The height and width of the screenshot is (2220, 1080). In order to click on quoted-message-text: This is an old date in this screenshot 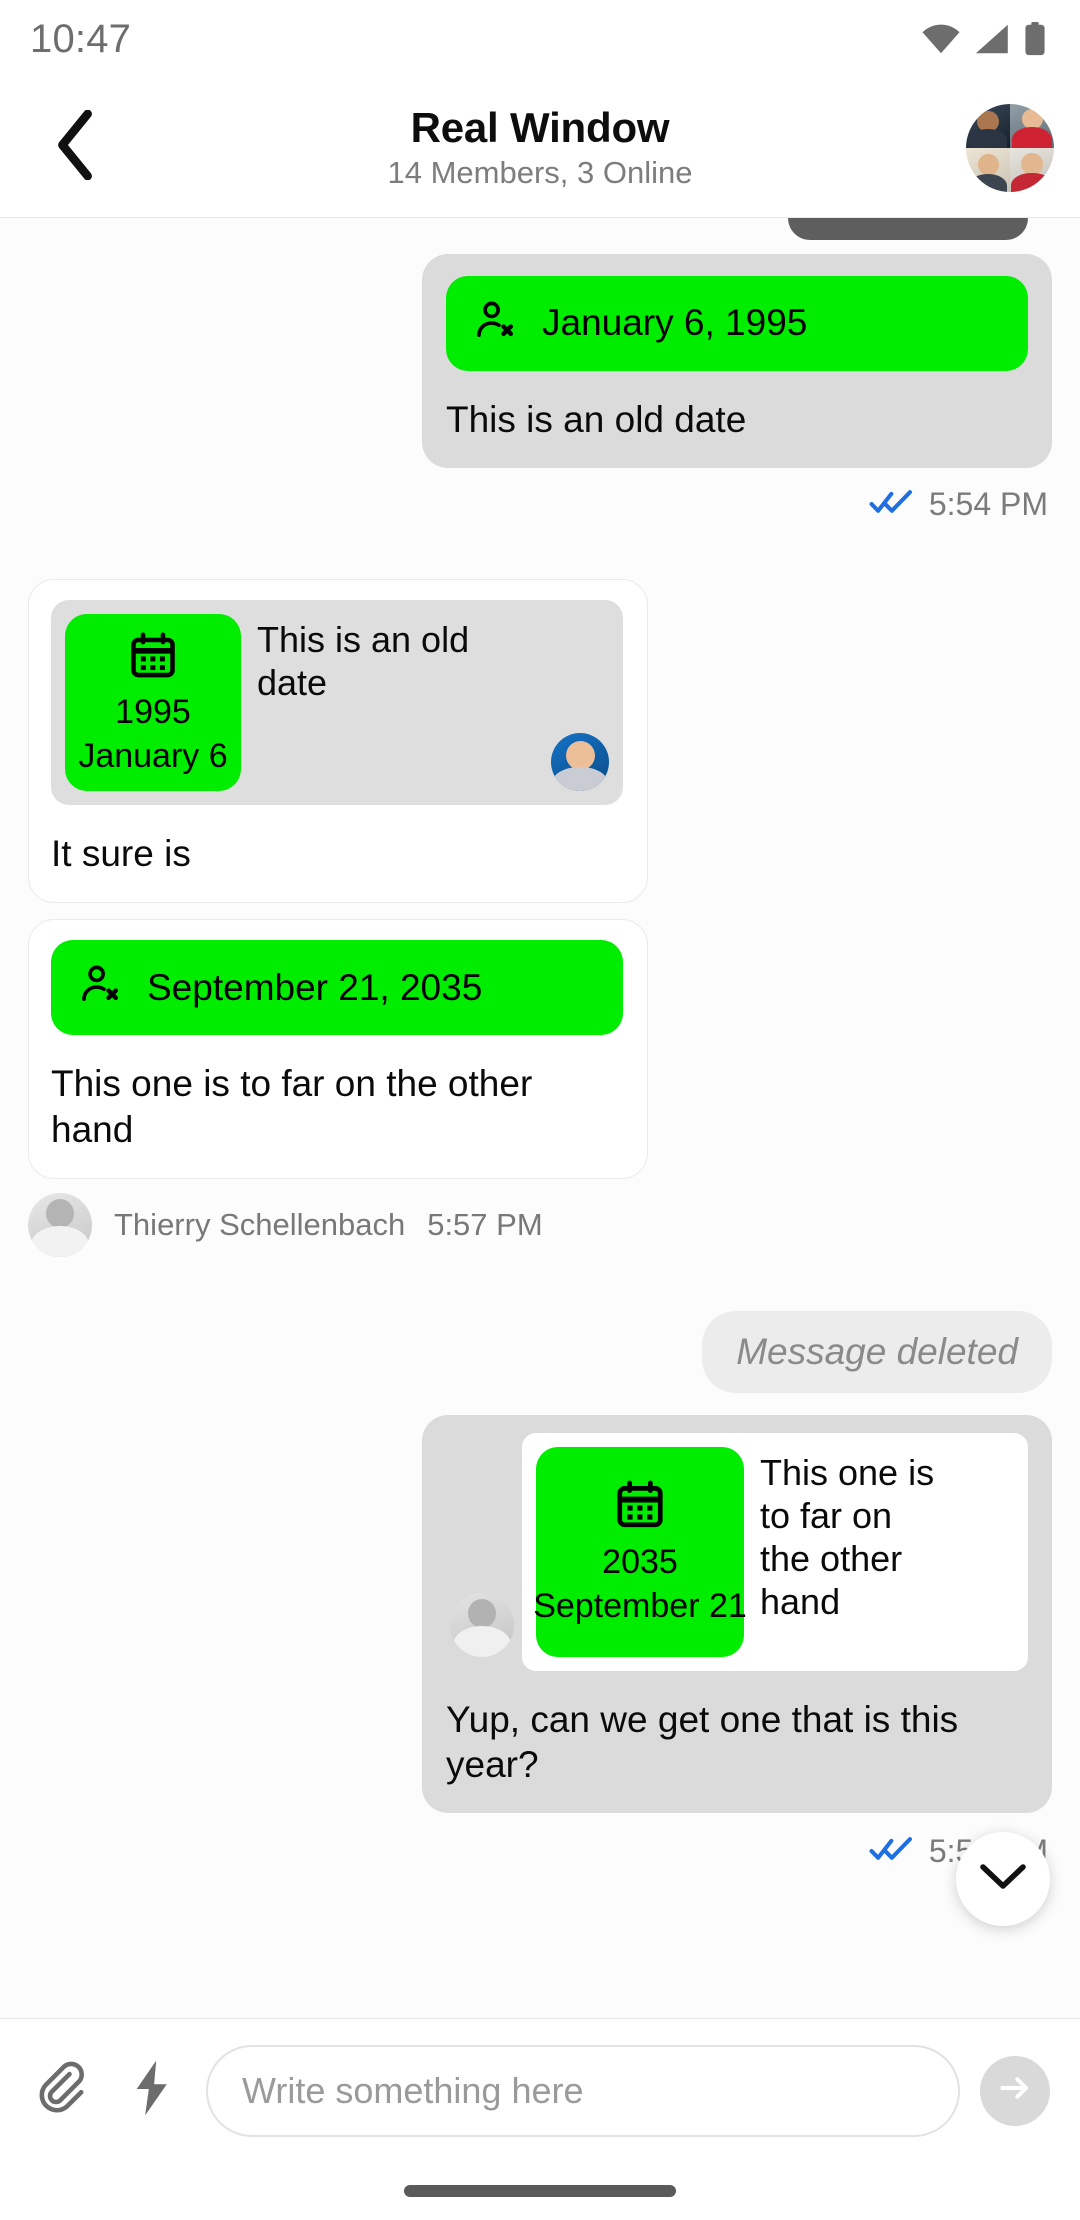, I will do `click(363, 661)`.